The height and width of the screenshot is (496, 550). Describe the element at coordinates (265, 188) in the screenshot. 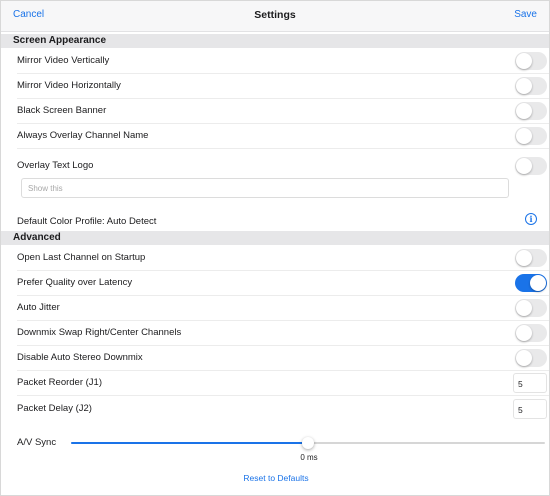

I see `logo-text-input` at that location.